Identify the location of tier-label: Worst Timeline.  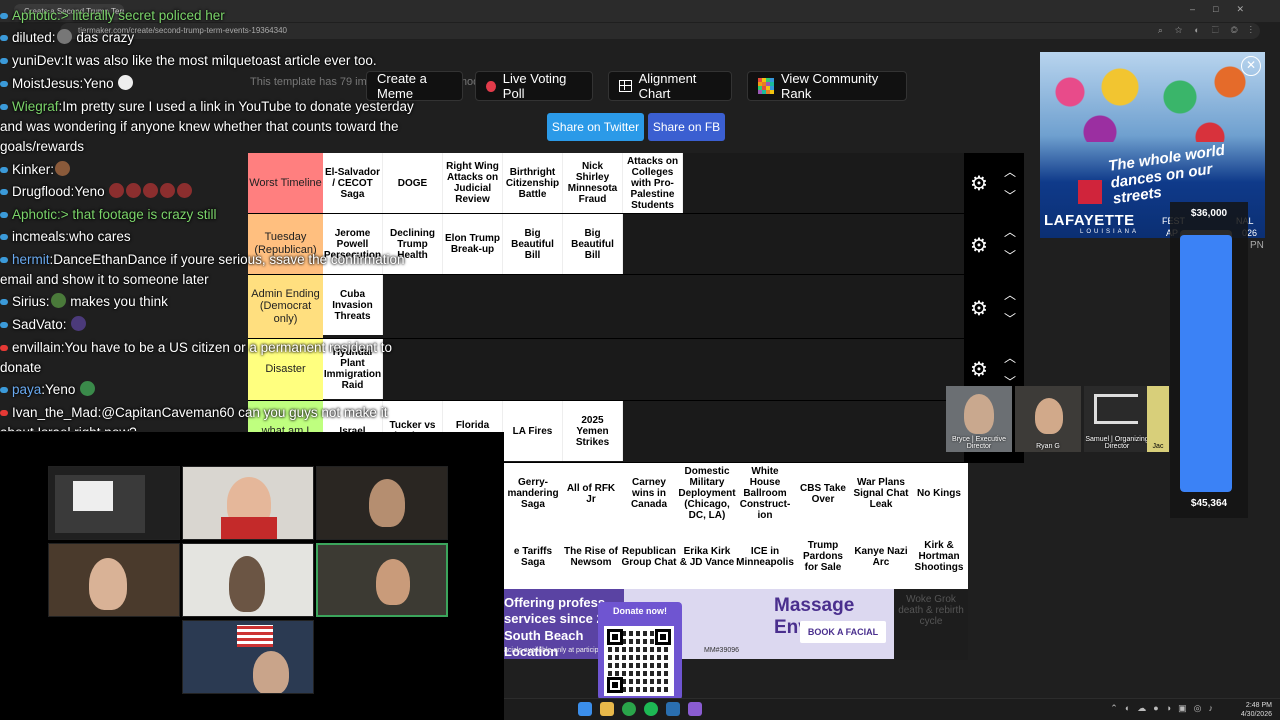
(285, 183).